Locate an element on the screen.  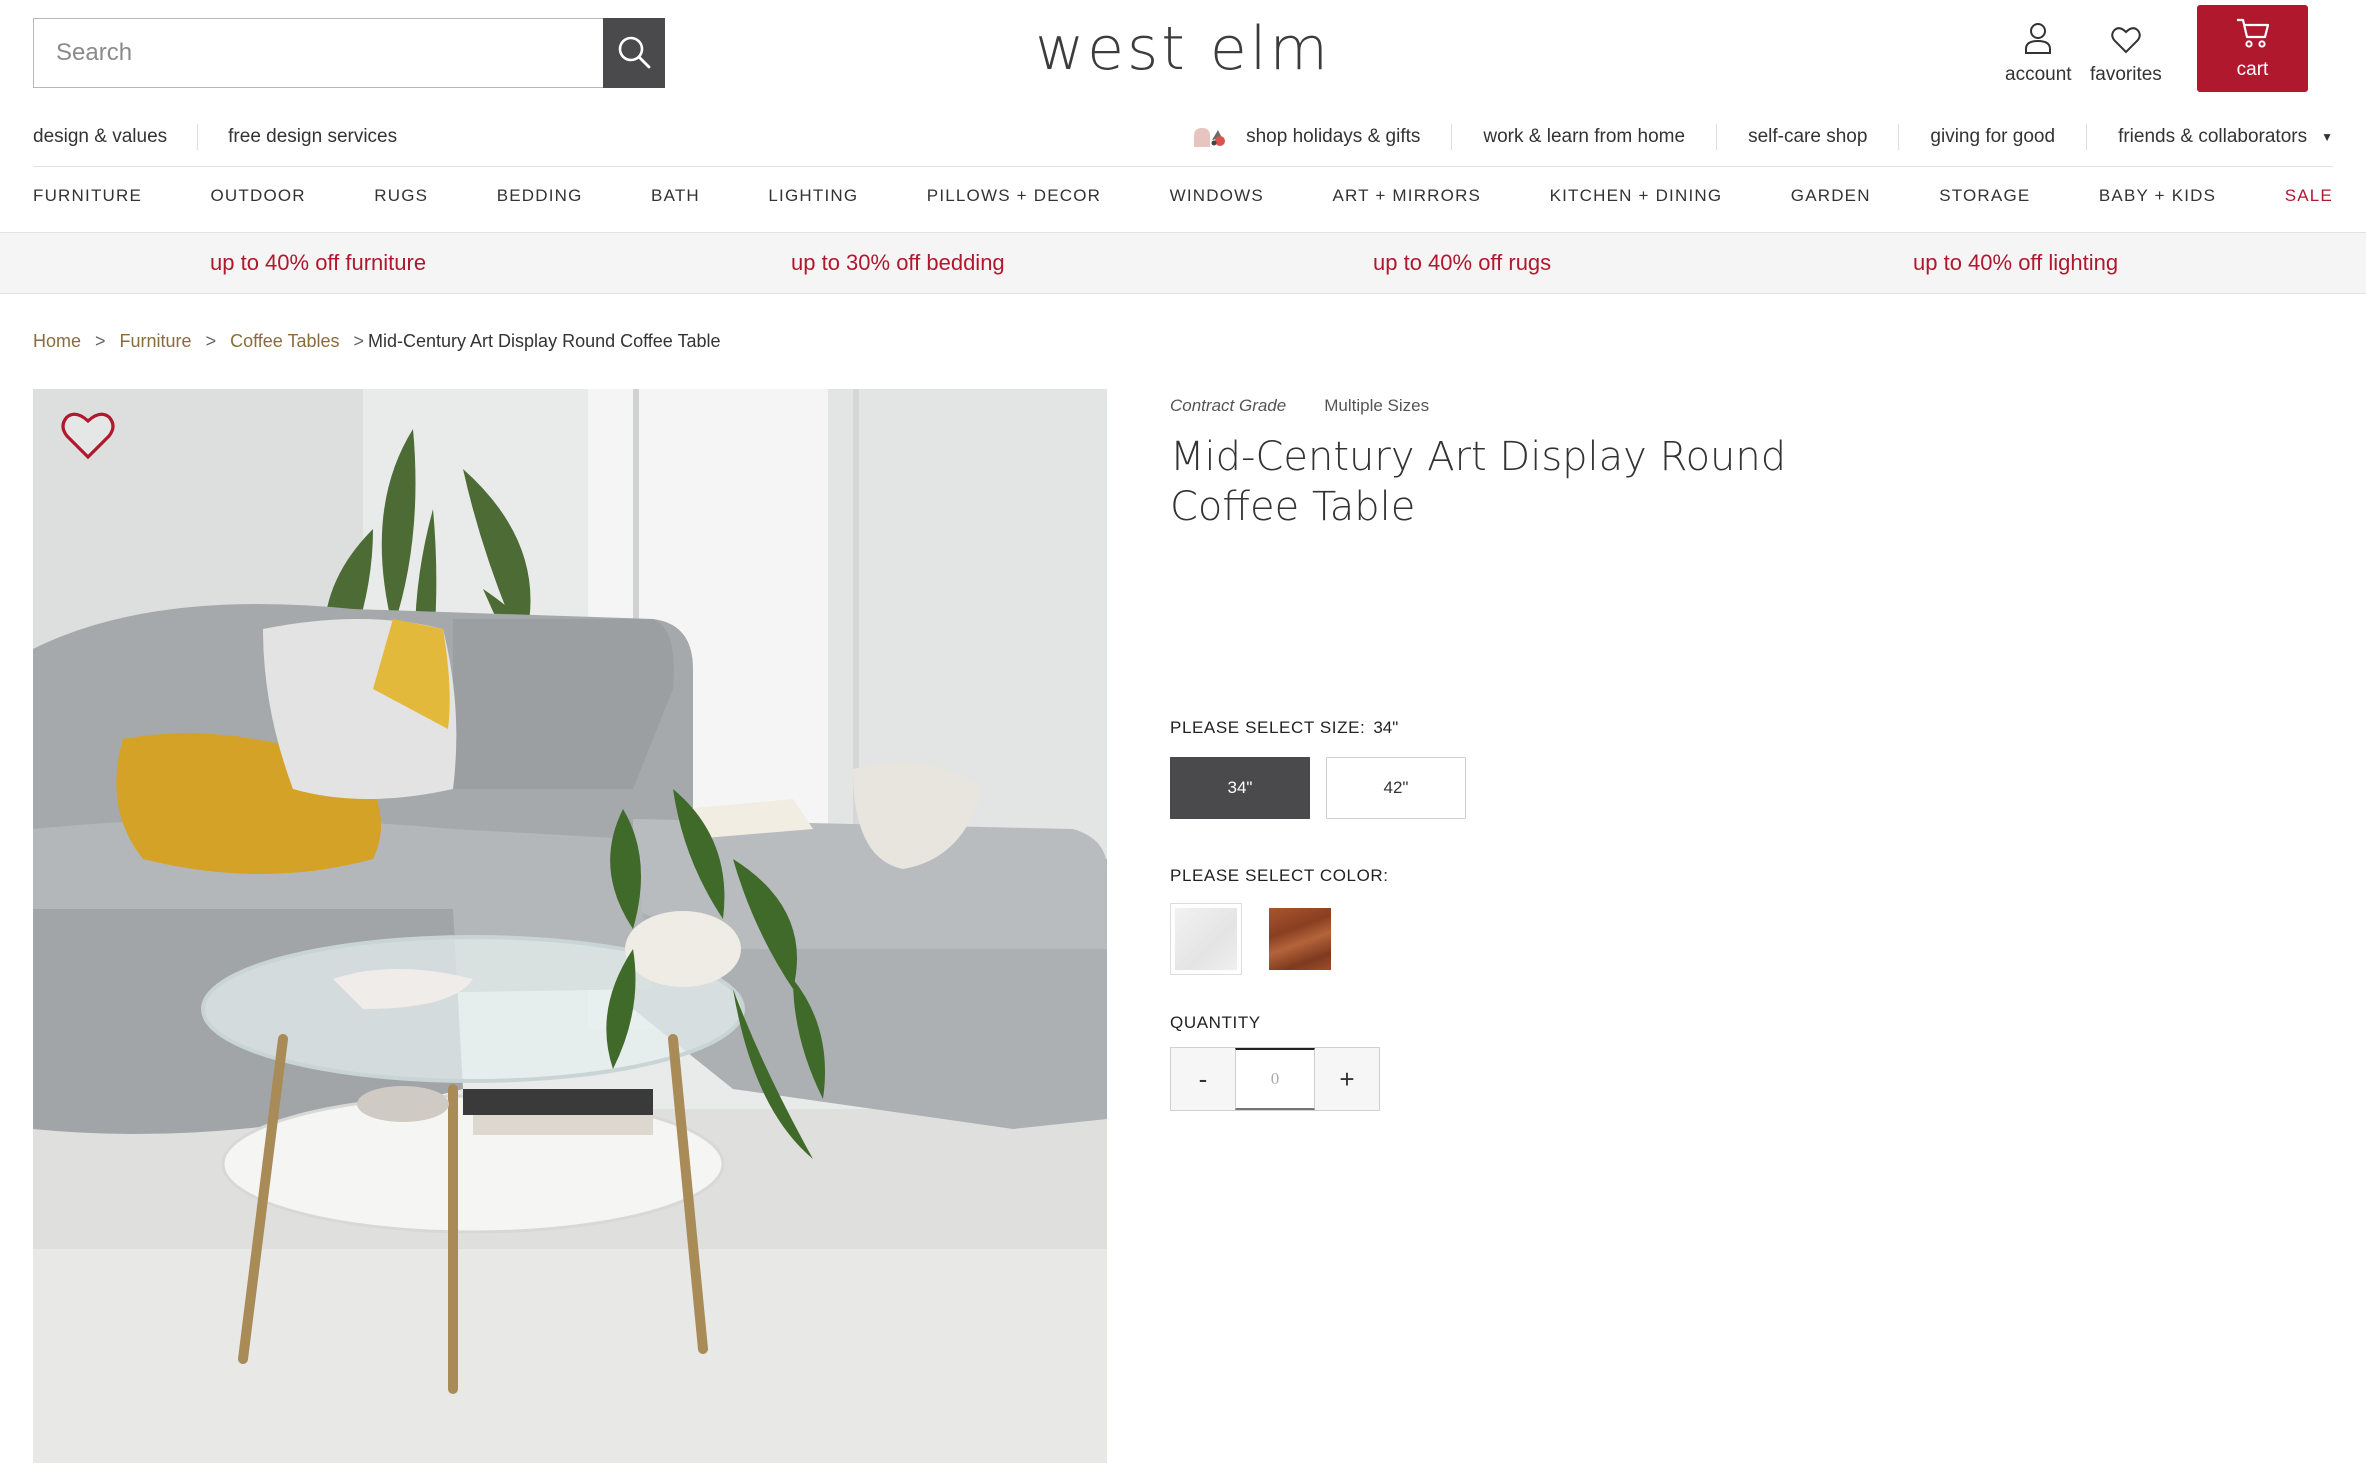
nav-rugs: RUGS is located at coordinates (401, 196).